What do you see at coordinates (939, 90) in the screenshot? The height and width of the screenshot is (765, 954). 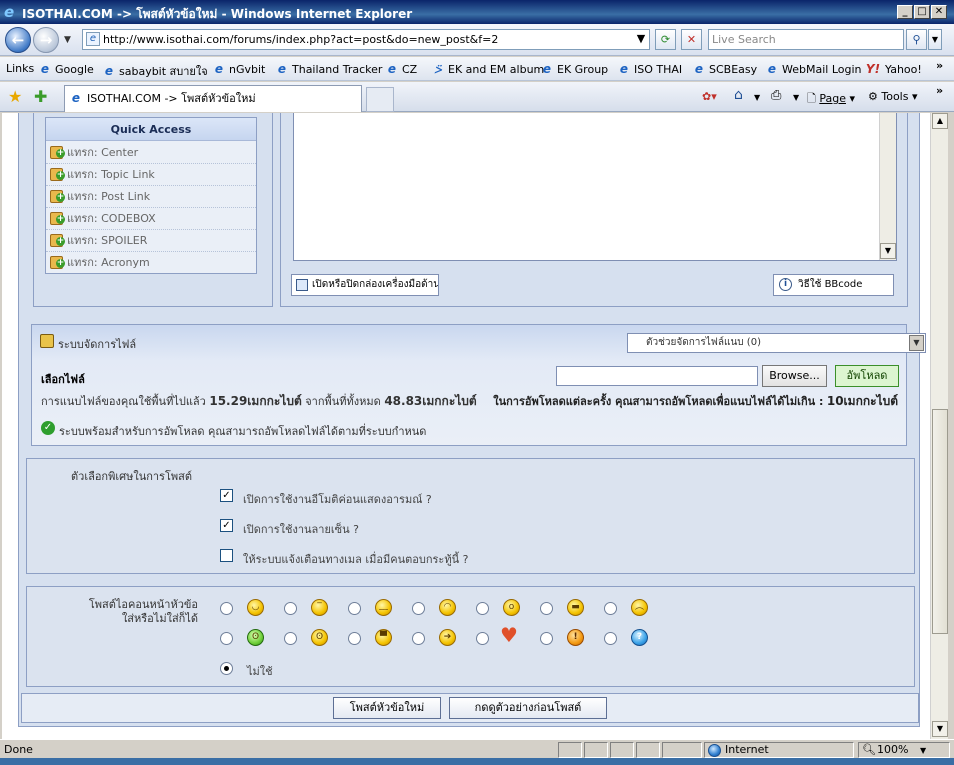 I see `more-commands-icon: »` at bounding box center [939, 90].